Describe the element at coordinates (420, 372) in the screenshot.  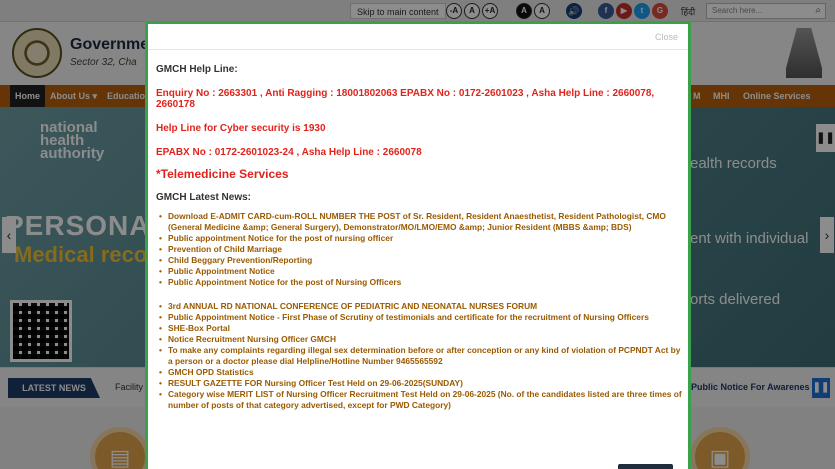
I see `news-item: GMCH OPD Statistics` at that location.